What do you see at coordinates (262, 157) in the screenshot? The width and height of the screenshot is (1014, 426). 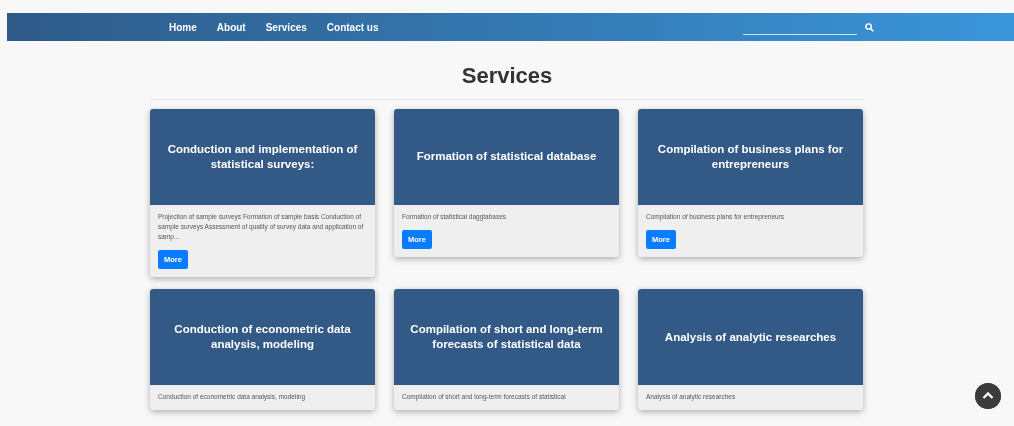 I see `card-title: Conduction and implementation of statistical surveys:` at bounding box center [262, 157].